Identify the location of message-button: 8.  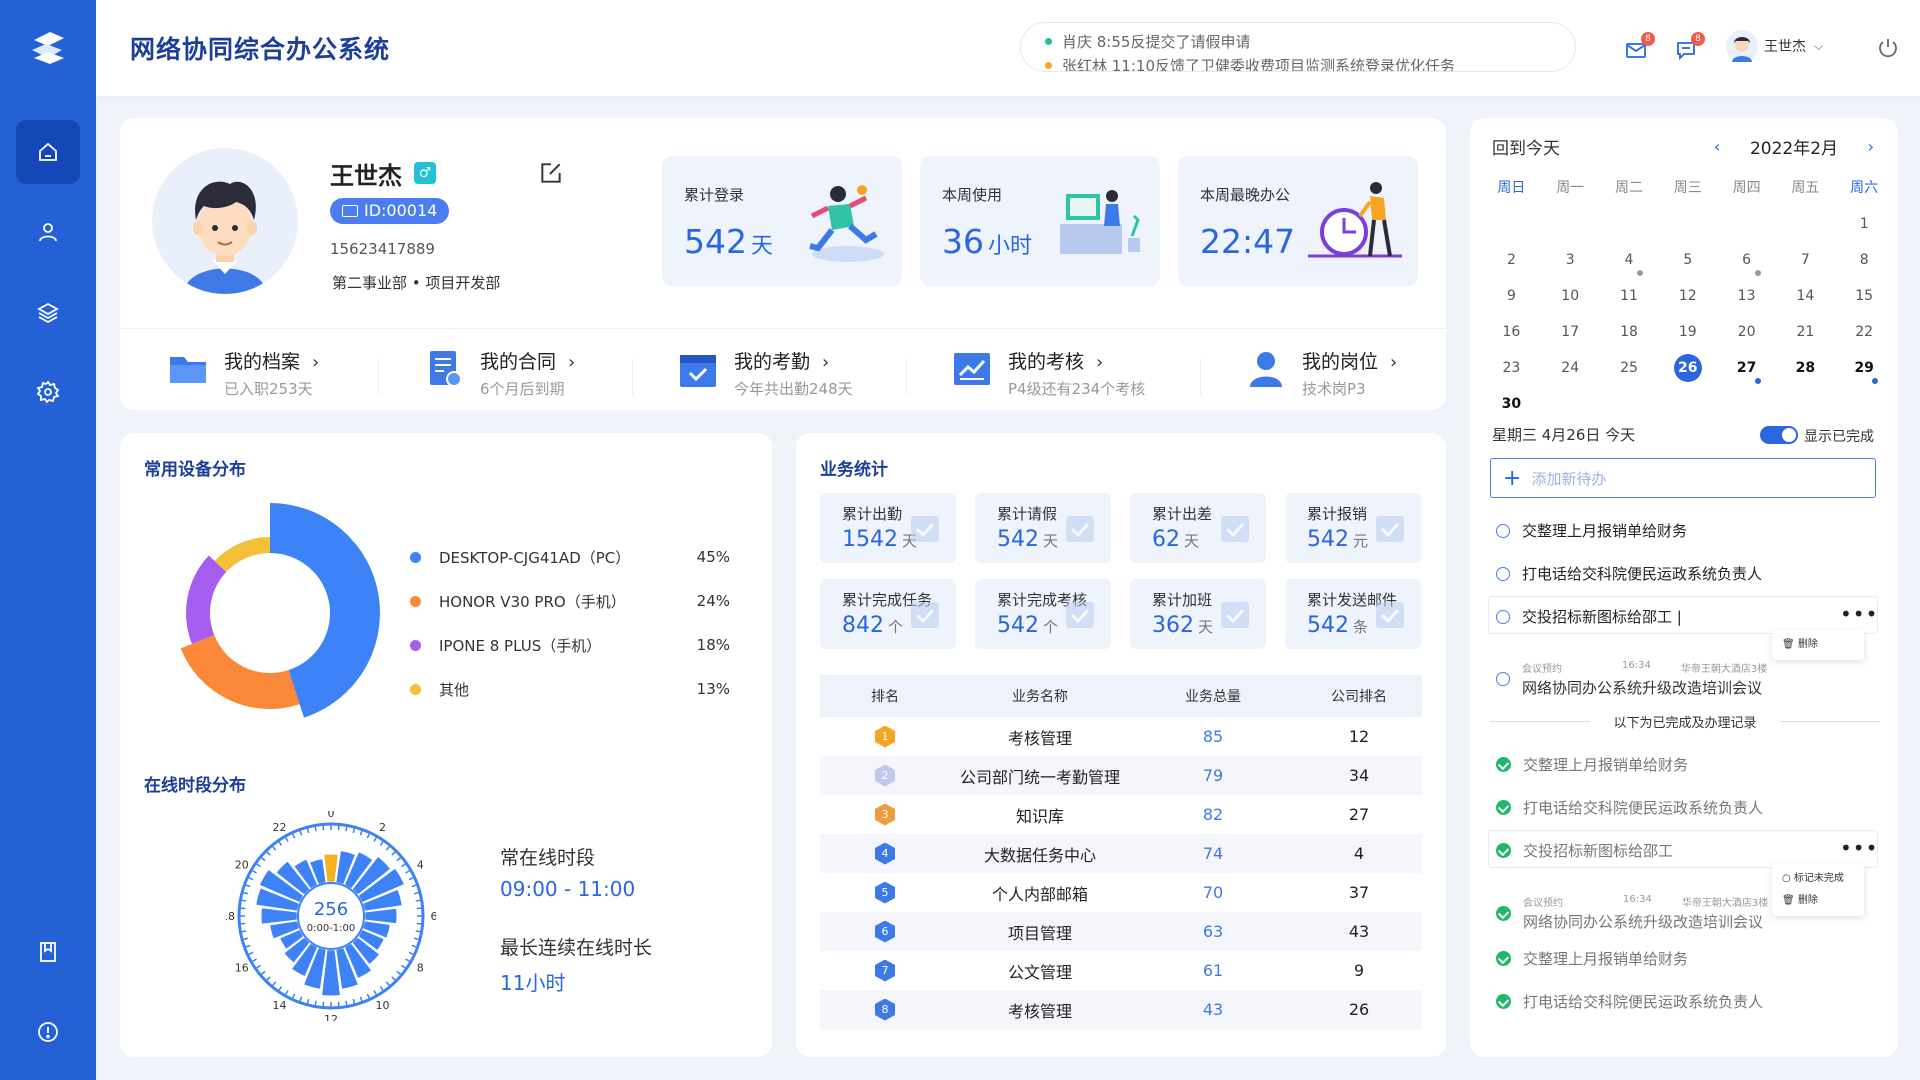
(1689, 47).